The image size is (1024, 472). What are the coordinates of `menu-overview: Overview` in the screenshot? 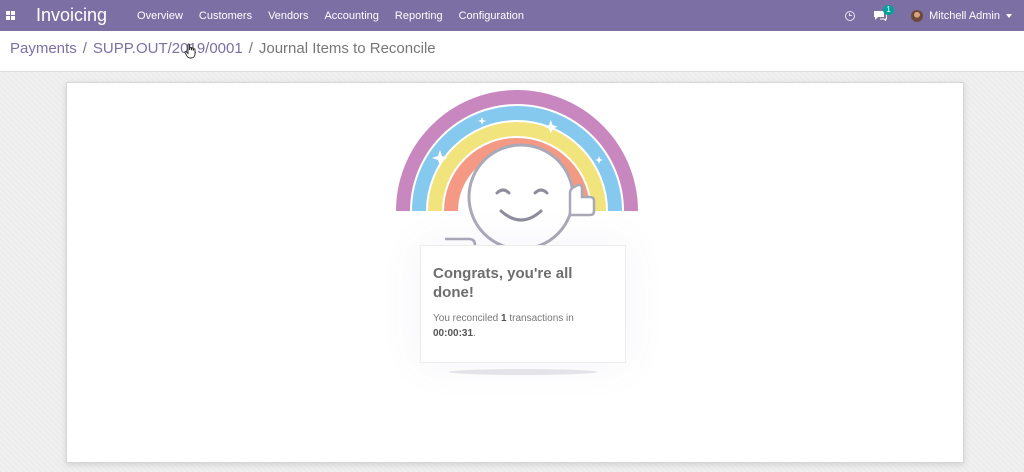 It's located at (160, 16).